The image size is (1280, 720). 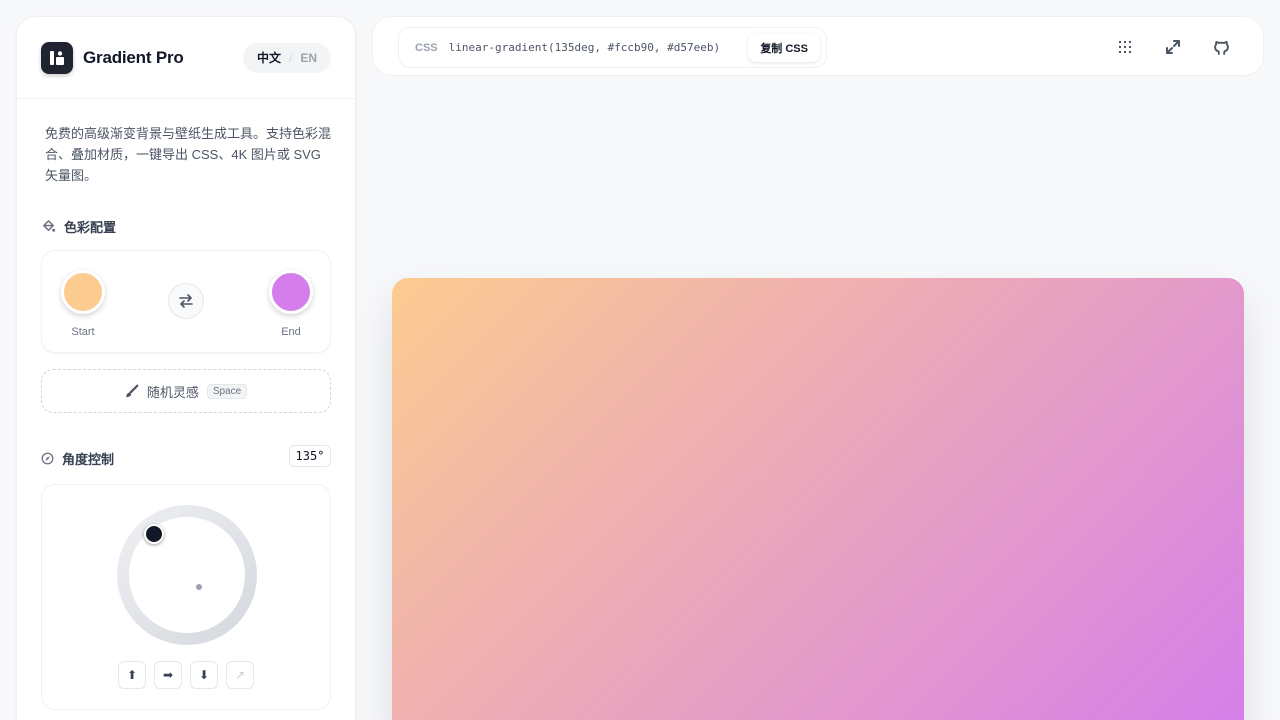 I want to click on direction-up-right-button: ↗, so click(x=240, y=675).